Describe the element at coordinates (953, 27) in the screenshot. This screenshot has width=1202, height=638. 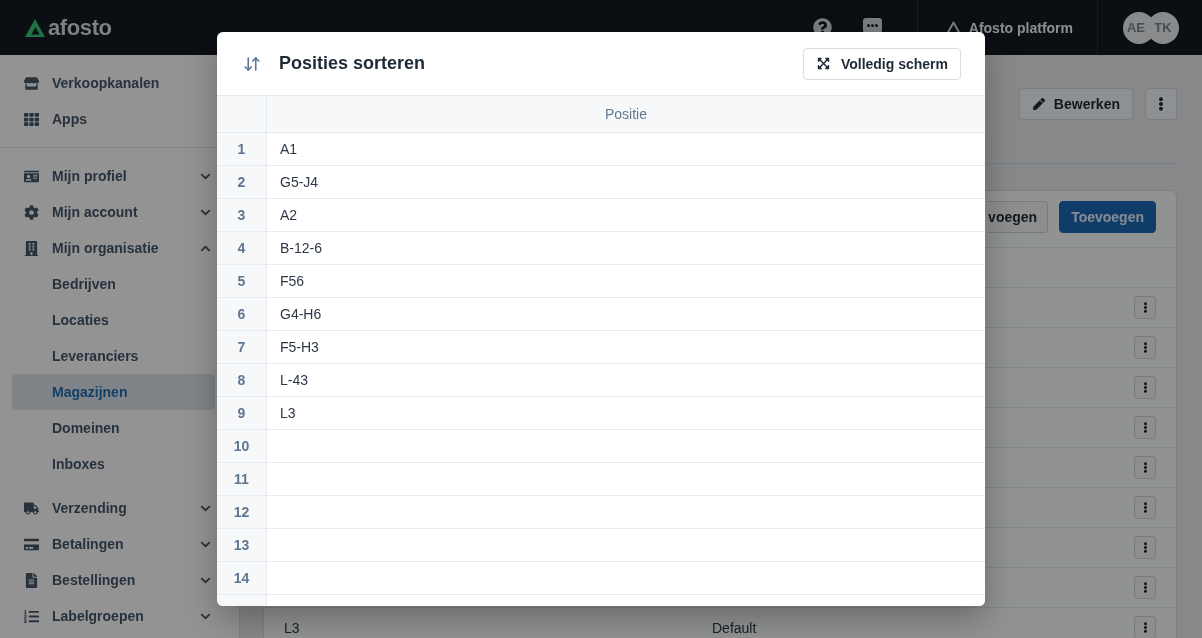
I see `triangle-logo-icon` at that location.